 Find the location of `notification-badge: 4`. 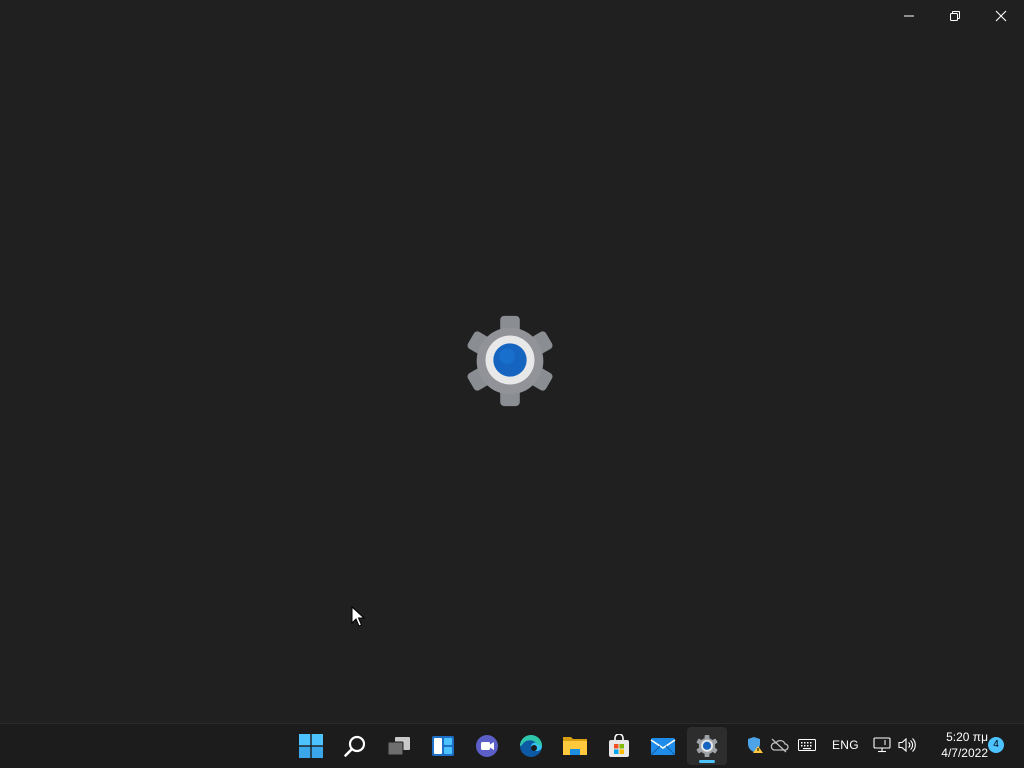

notification-badge: 4 is located at coordinates (996, 745).